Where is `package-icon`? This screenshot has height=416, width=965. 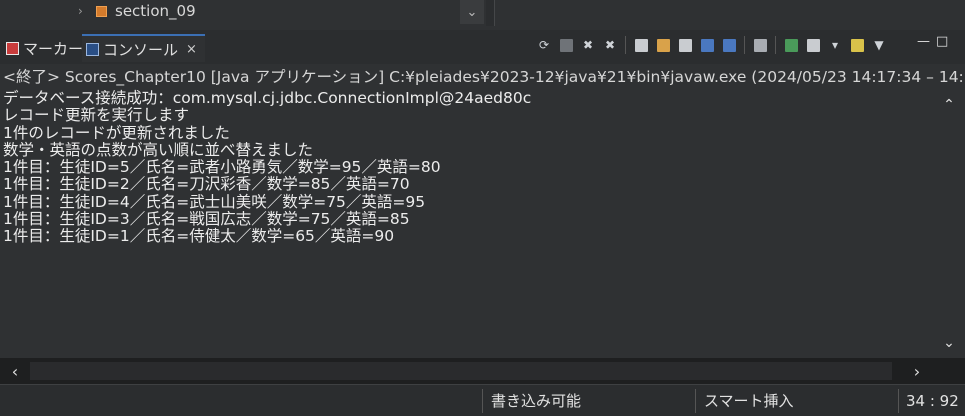
package-icon is located at coordinates (101, 11).